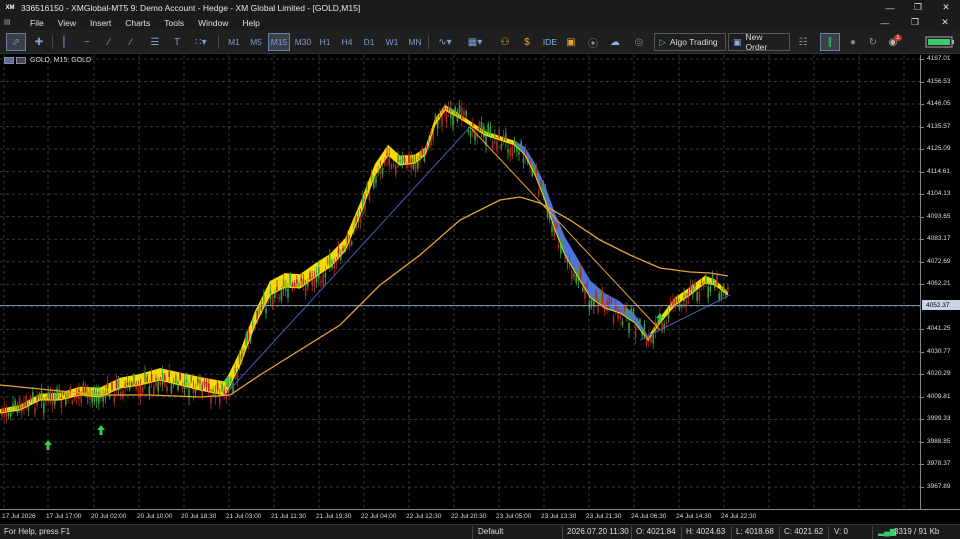 The image size is (960, 539). What do you see at coordinates (759, 42) in the screenshot?
I see `new-order-button: ▣ New Order` at bounding box center [759, 42].